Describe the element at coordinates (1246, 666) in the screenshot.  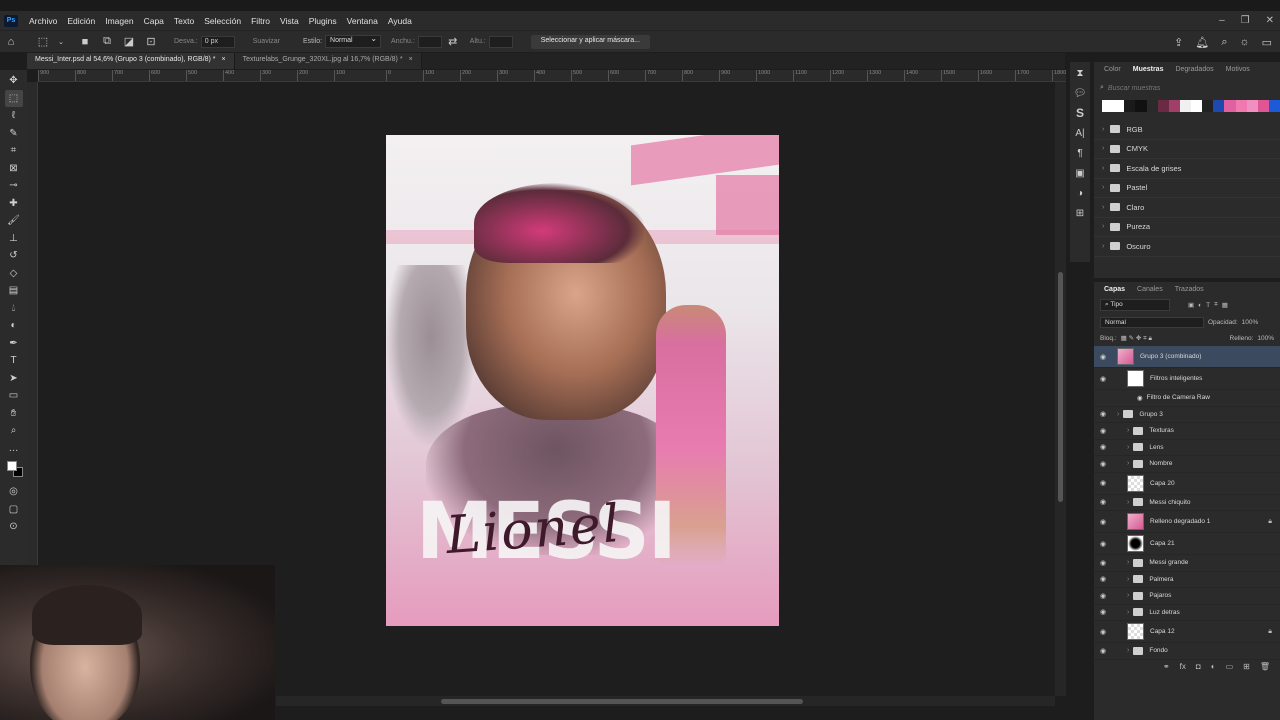
I see `new-layer-icon: ⊞` at that location.